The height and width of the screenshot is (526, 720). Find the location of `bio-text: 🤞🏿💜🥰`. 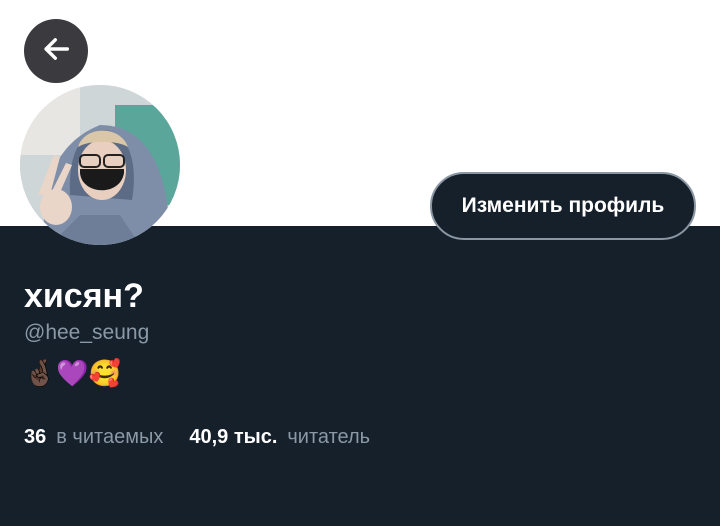

bio-text: 🤞🏿💜🥰 is located at coordinates (73, 374).